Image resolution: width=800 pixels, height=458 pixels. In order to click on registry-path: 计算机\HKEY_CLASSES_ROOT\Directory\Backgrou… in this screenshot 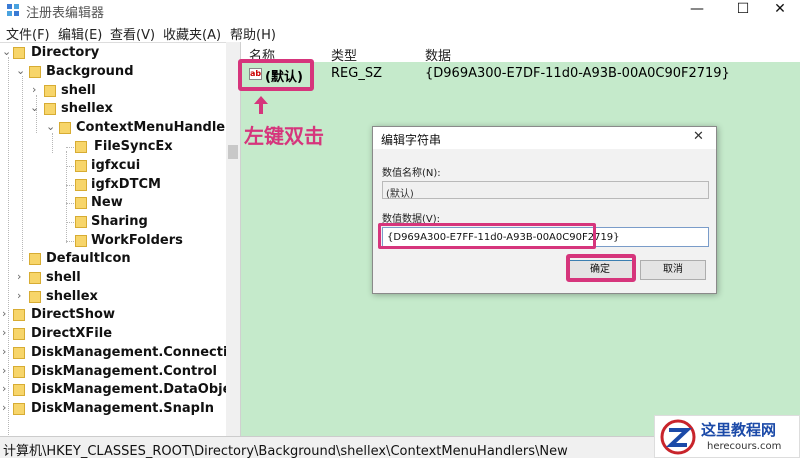, I will do `click(285, 451)`.